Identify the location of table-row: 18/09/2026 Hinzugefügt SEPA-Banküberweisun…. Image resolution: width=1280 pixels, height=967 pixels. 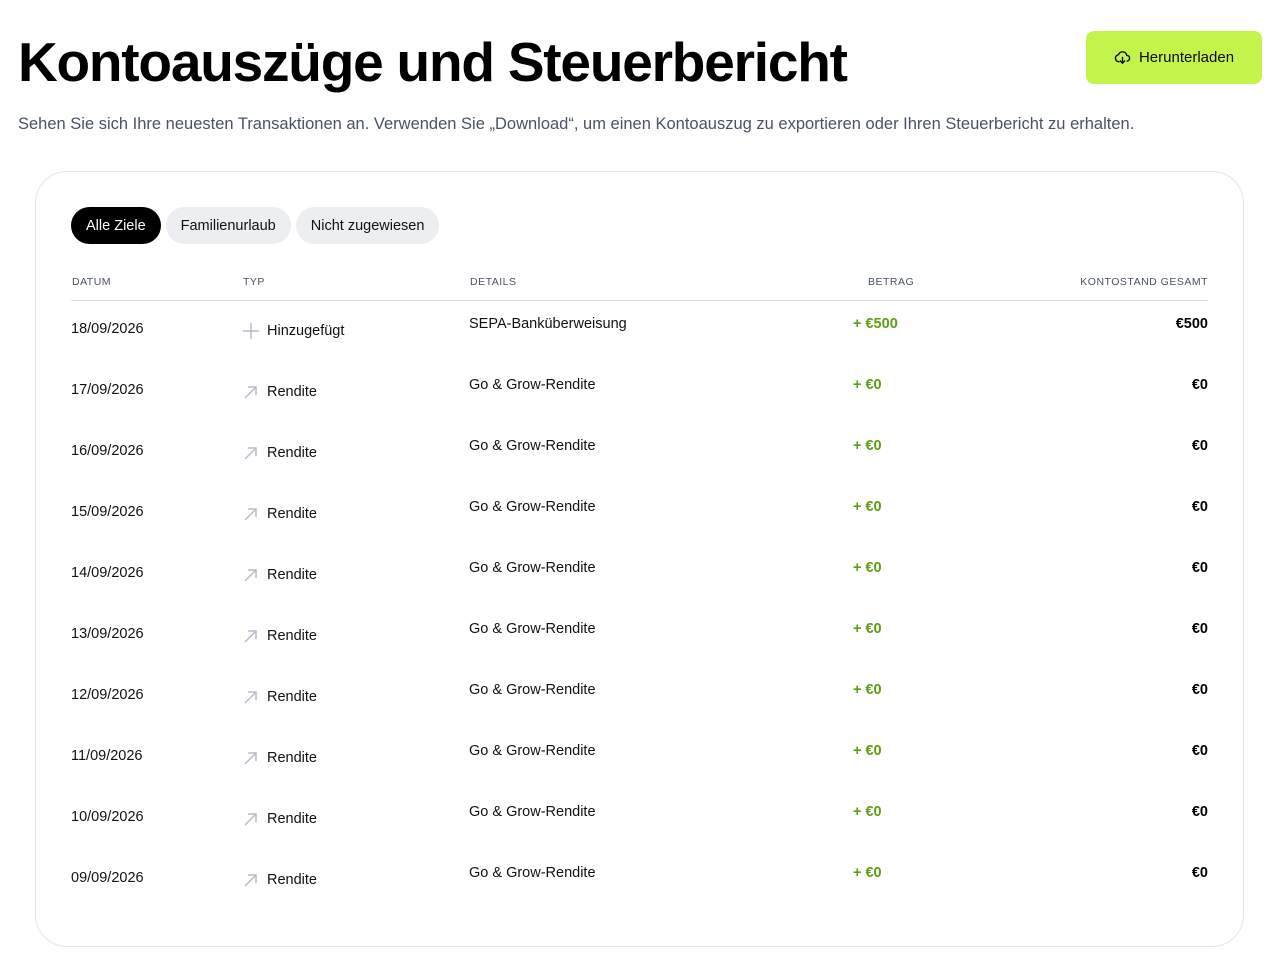
(639, 331).